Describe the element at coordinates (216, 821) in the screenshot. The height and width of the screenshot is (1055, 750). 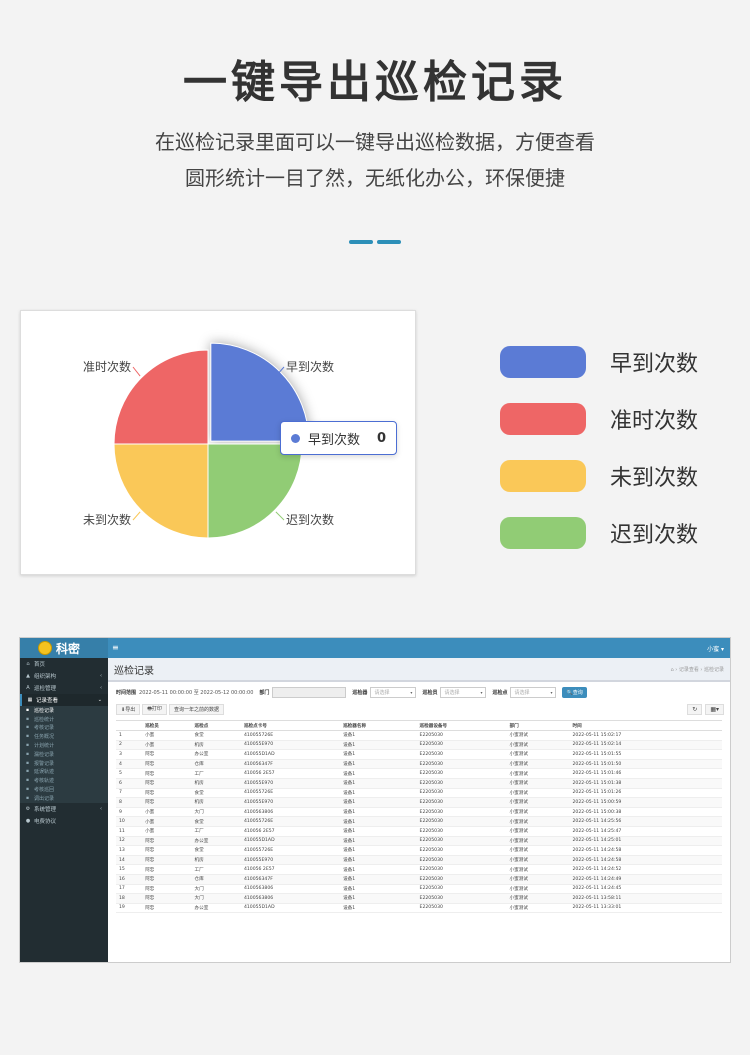
I see `table-cell: 食堂` at that location.